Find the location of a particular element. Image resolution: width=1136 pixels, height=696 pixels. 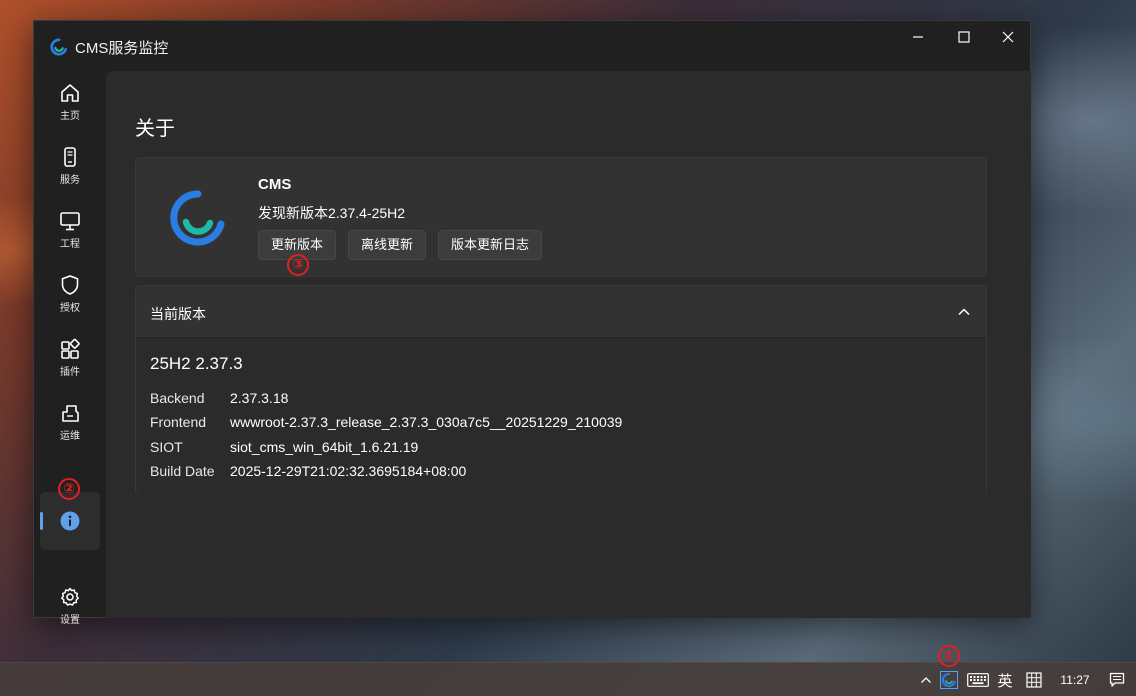

cms-tray-icon is located at coordinates (949, 680).